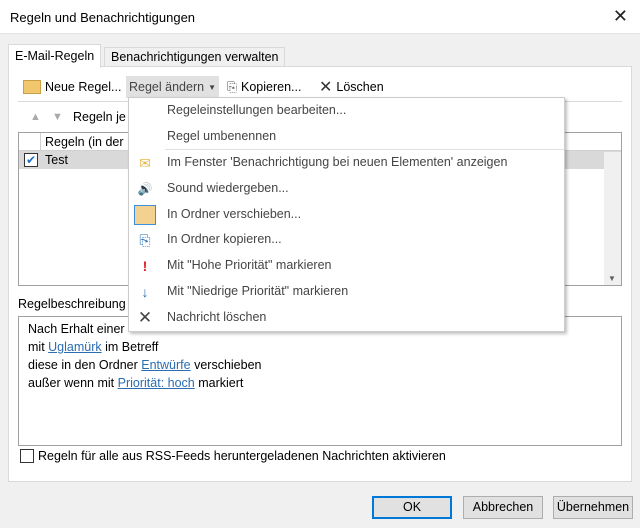 This screenshot has height=528, width=640. I want to click on description-line: mit Uglamürk im Betreff, so click(320, 347).